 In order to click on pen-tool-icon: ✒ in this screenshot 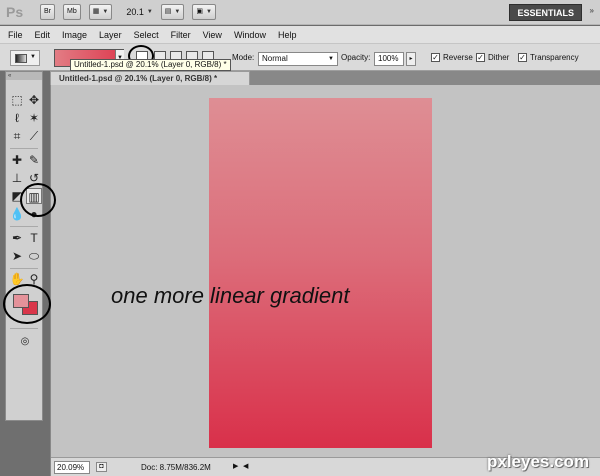, I will do `click(17, 238)`.